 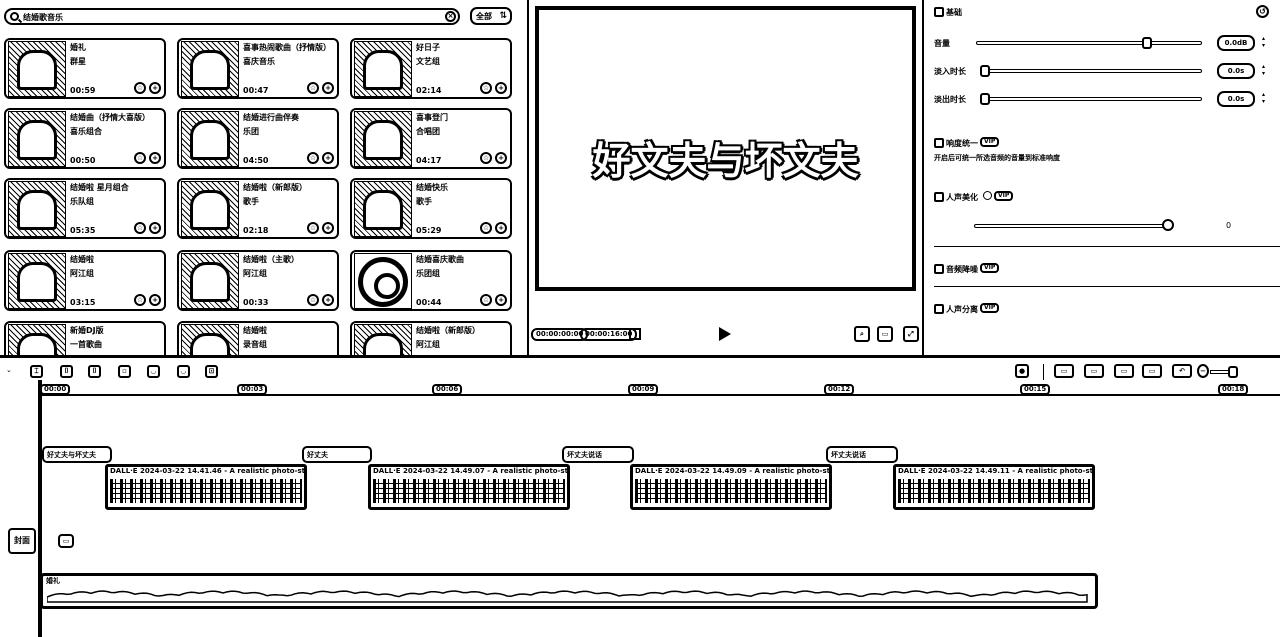 I want to click on fadeout-value: 0.0s, so click(x=1236, y=99).